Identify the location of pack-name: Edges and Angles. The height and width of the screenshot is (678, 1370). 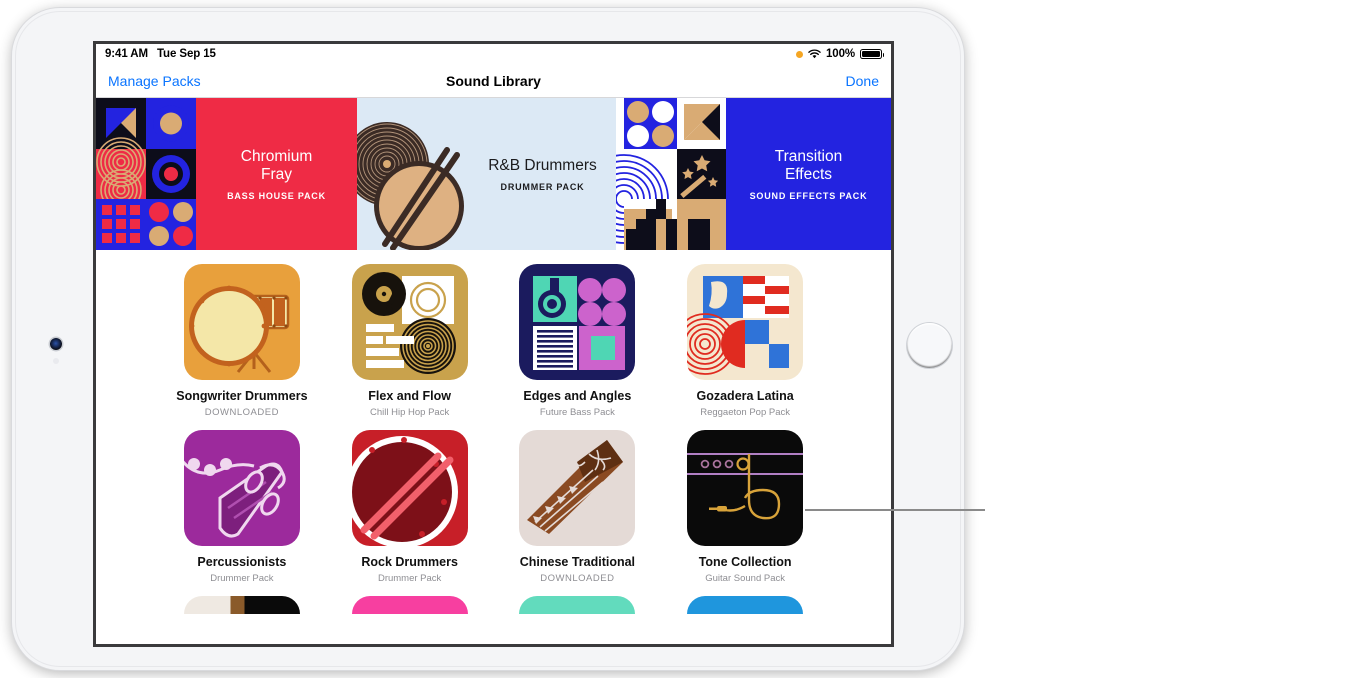
(577, 396).